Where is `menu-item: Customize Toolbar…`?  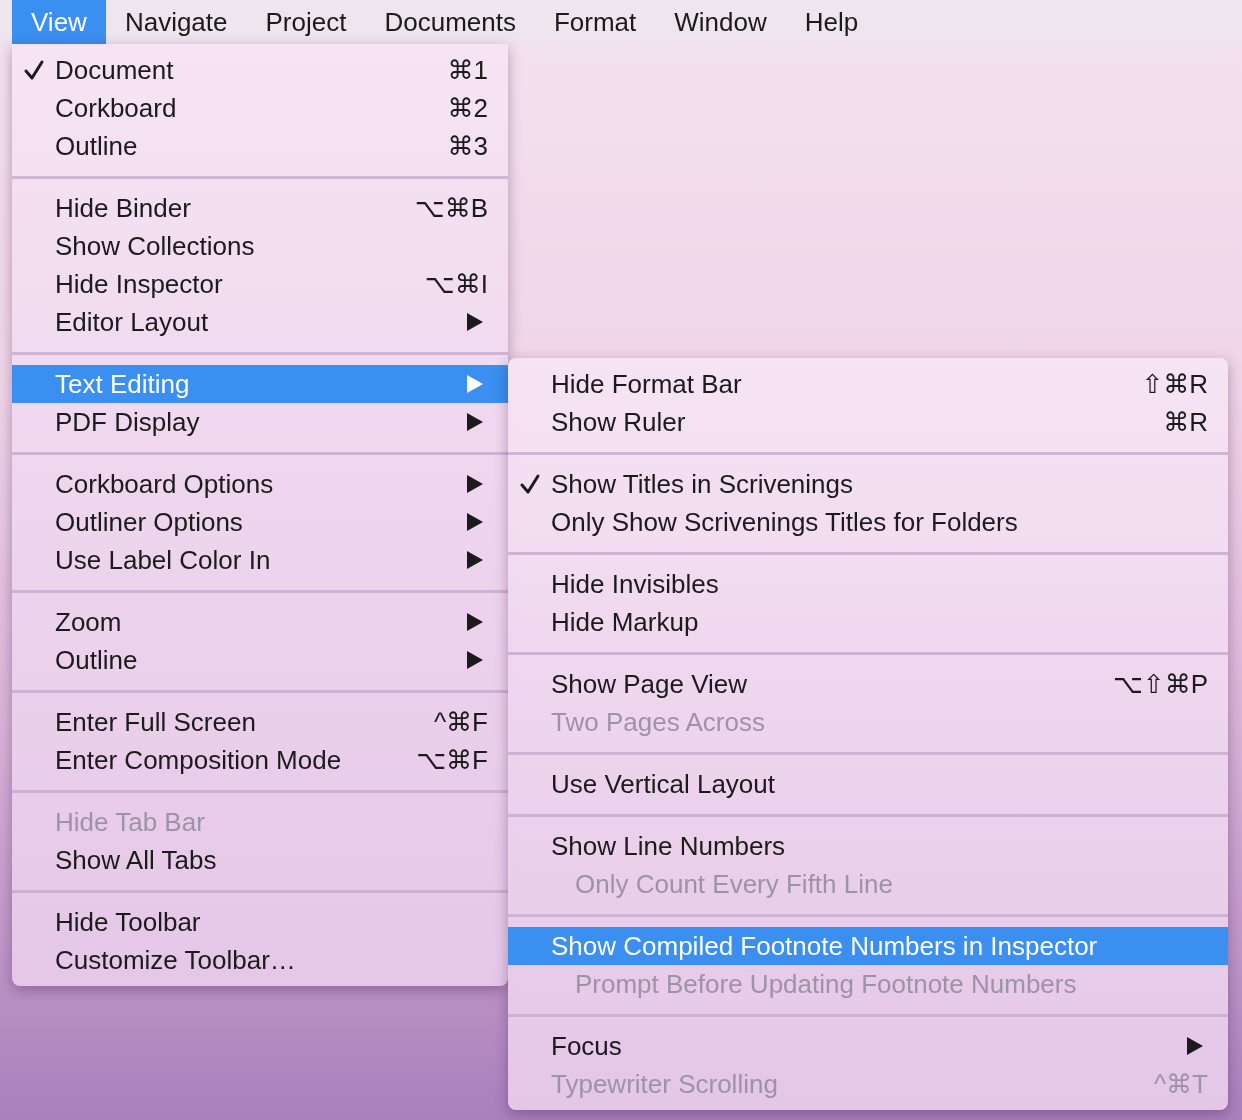 menu-item: Customize Toolbar… is located at coordinates (260, 960).